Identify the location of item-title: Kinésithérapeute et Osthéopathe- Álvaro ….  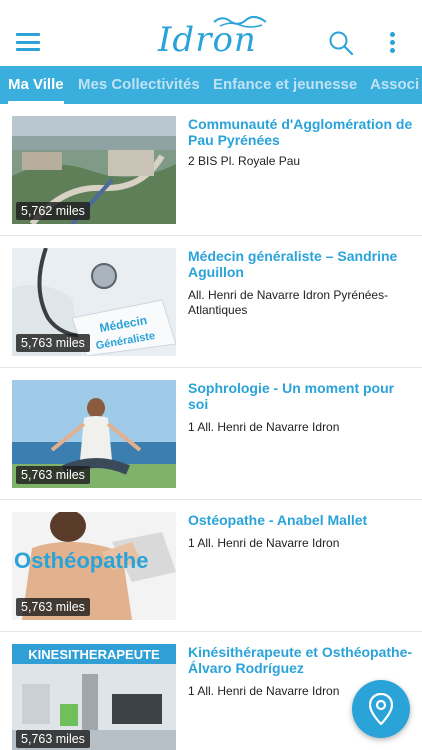
(301, 660).